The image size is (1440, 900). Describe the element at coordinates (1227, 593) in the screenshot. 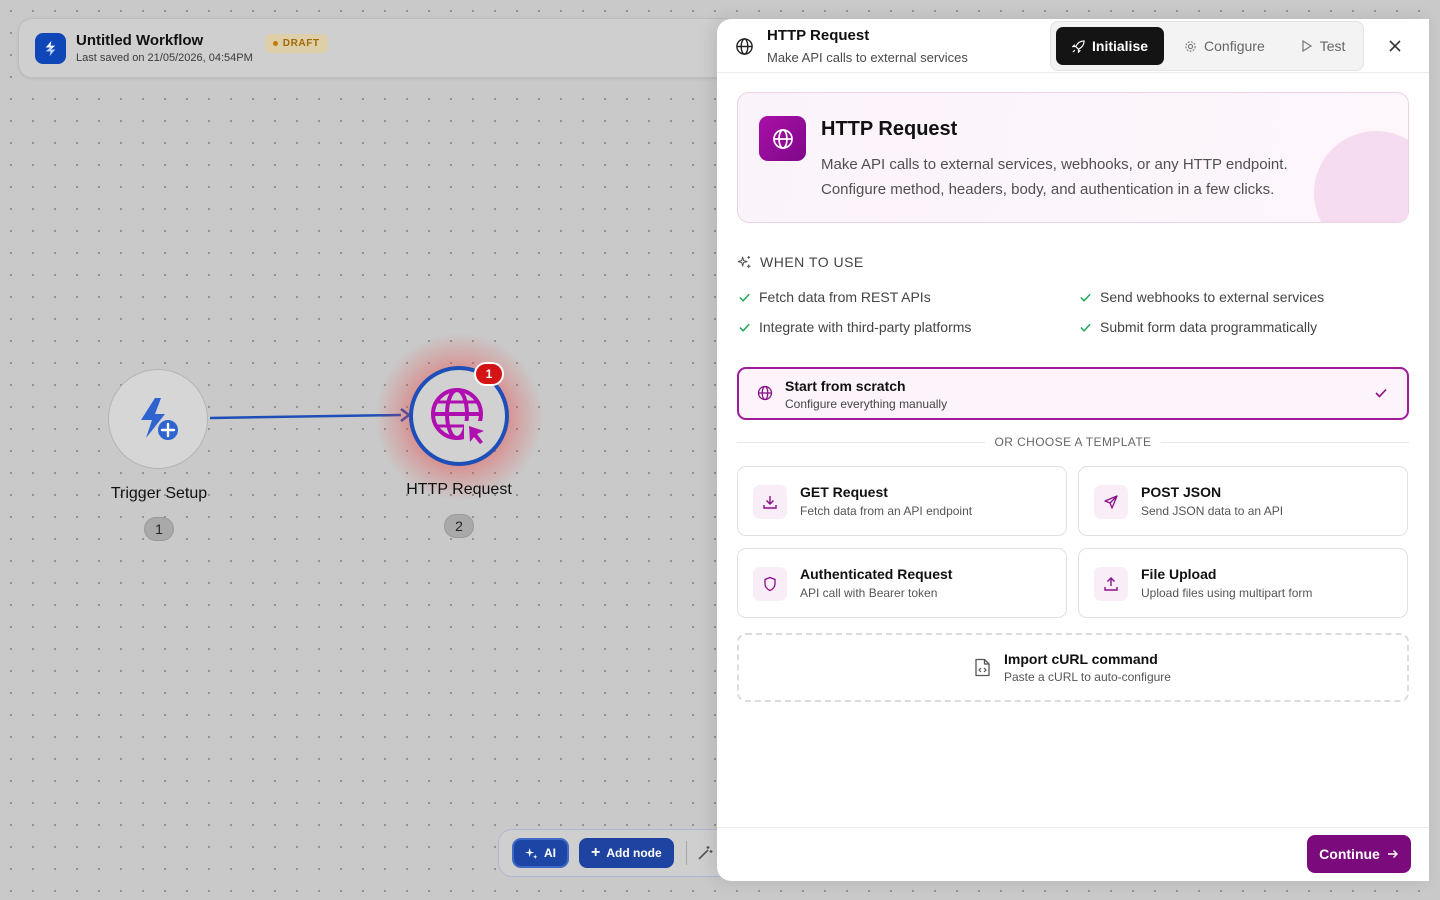

I see `template-subtitle: Upload files using multipart form` at that location.